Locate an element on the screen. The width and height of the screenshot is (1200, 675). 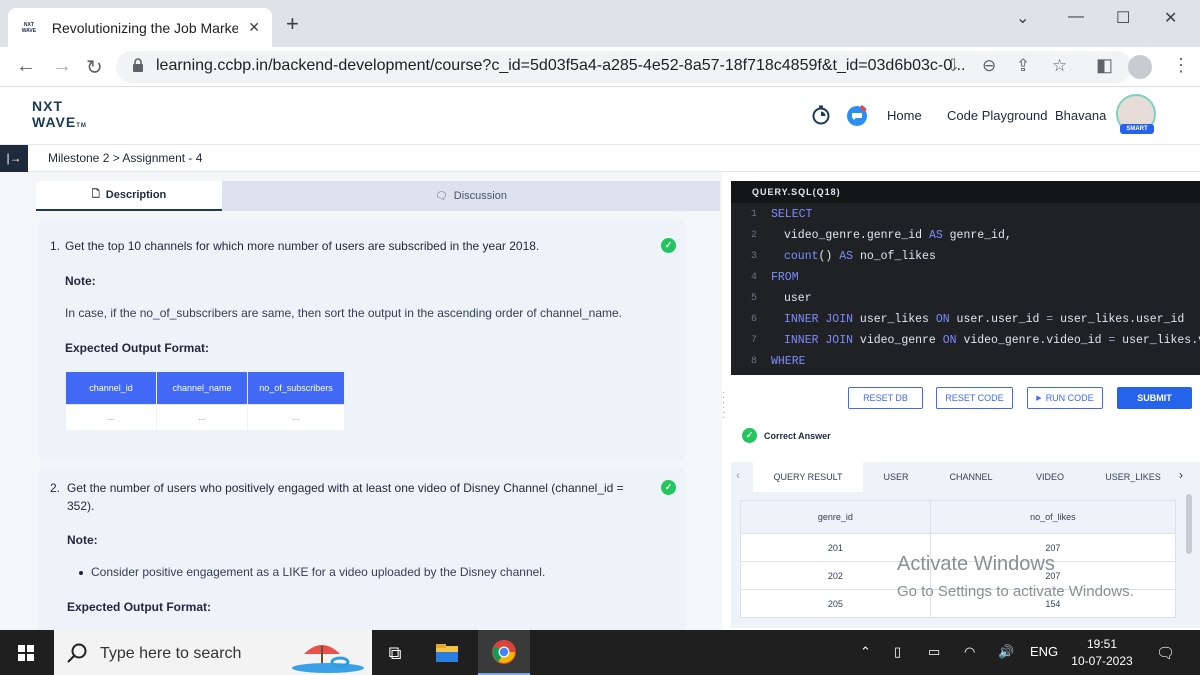
code-token: video_genre is located at coordinates (898, 340).